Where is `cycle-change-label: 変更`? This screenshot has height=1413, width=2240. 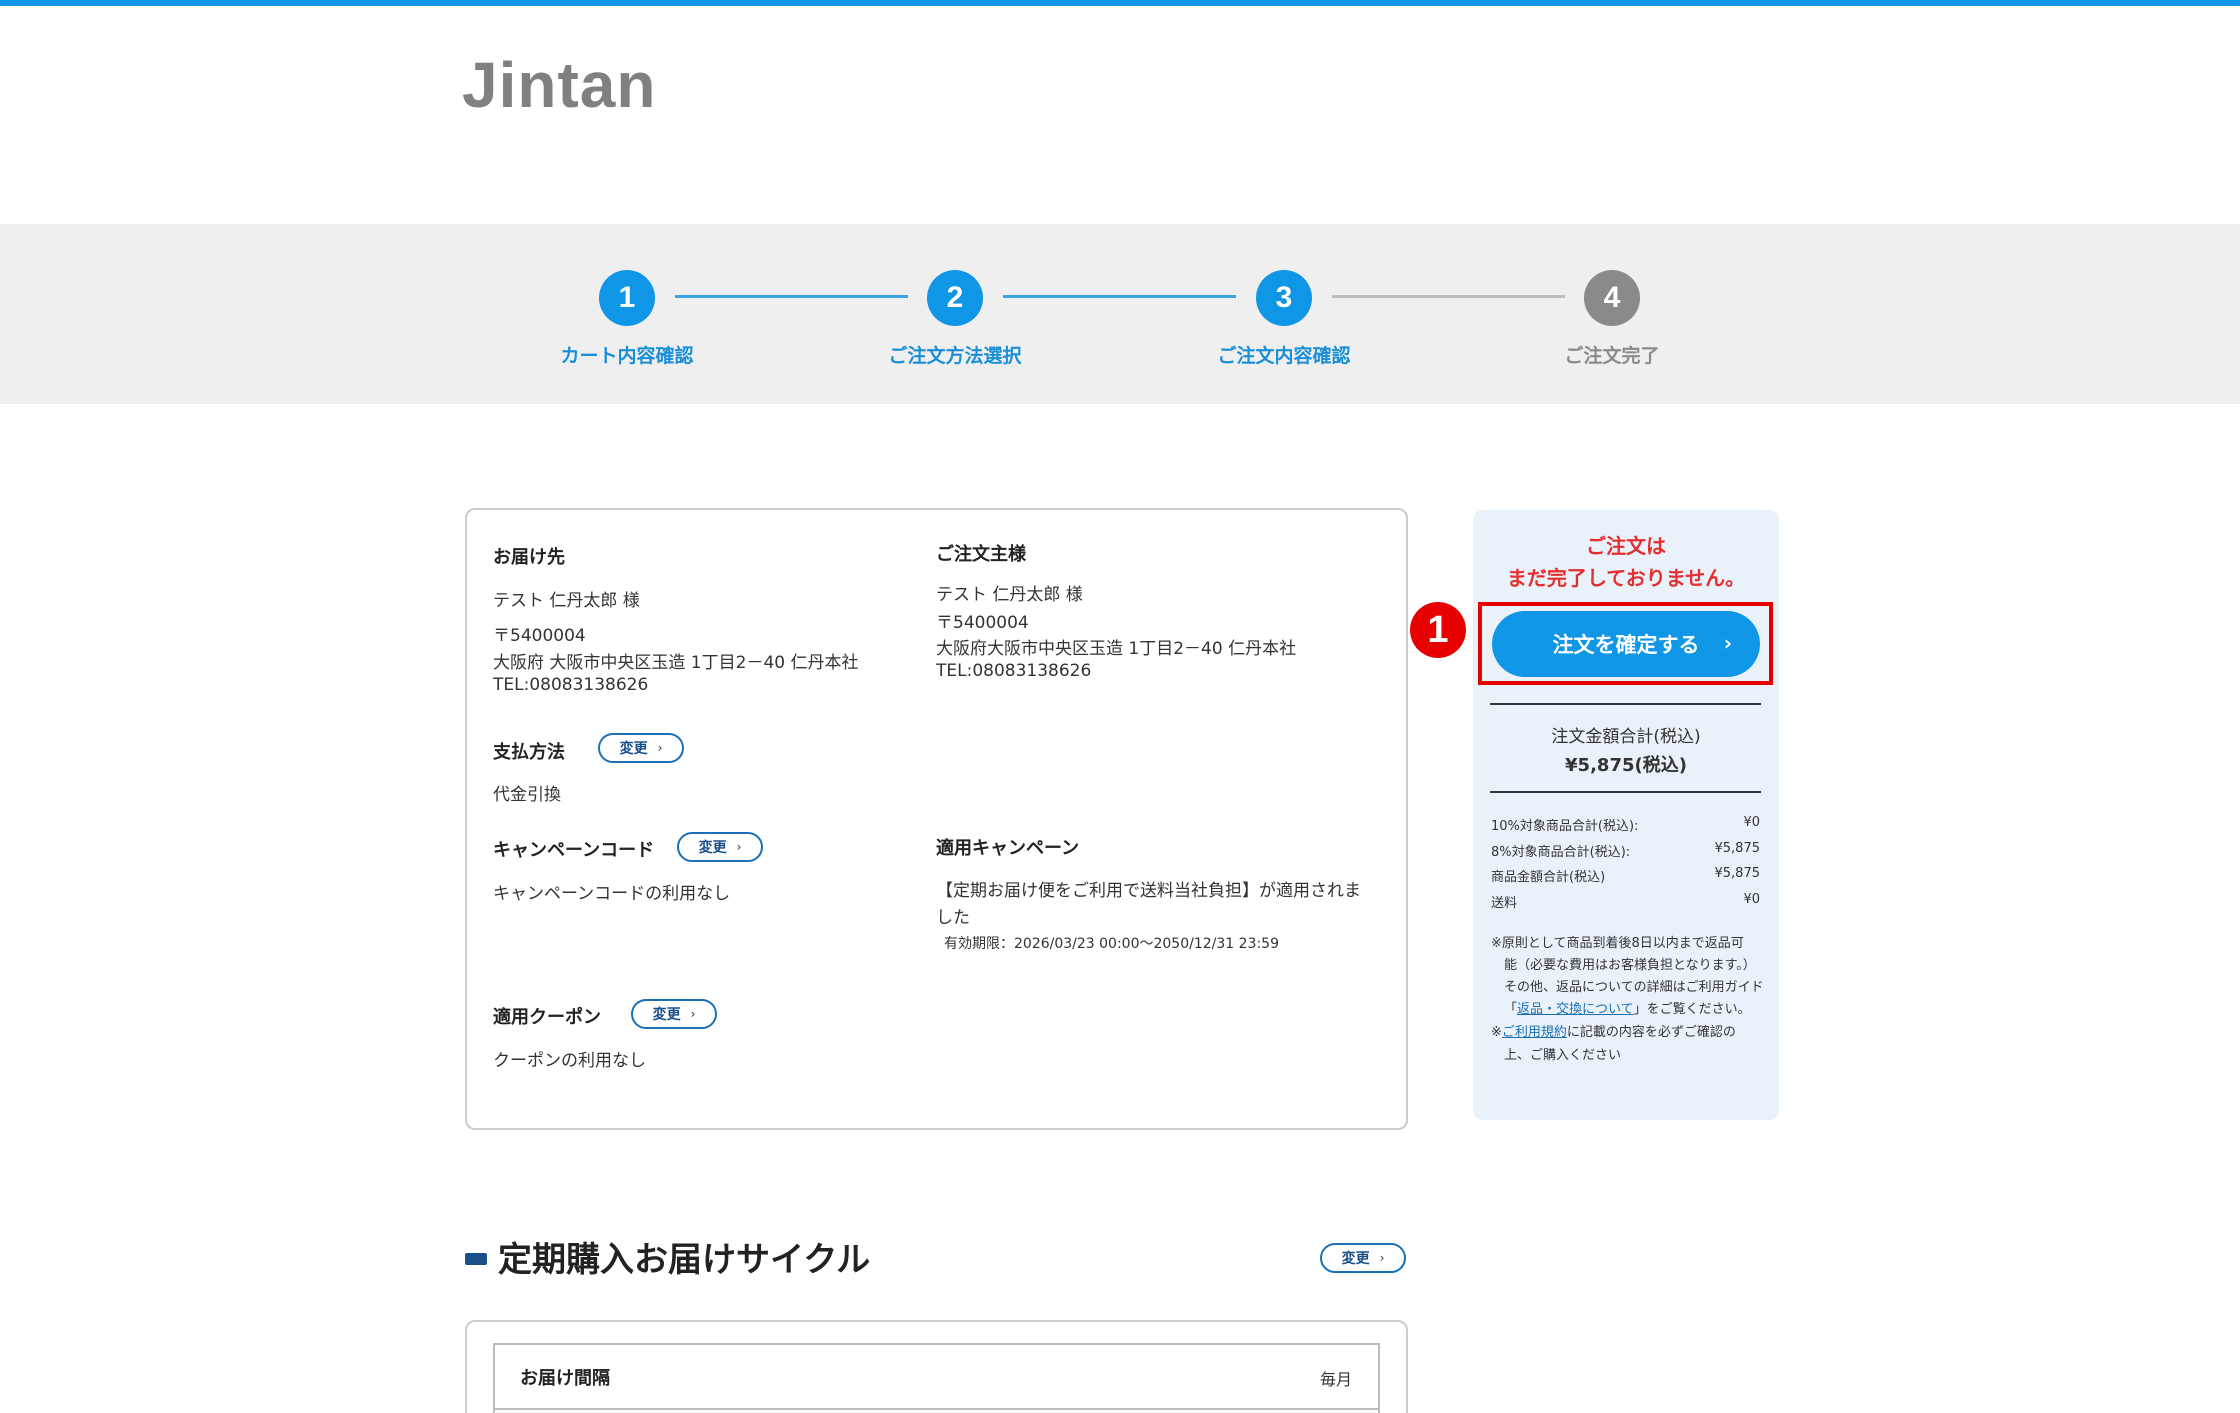
cycle-change-label: 変更 is located at coordinates (1355, 1259).